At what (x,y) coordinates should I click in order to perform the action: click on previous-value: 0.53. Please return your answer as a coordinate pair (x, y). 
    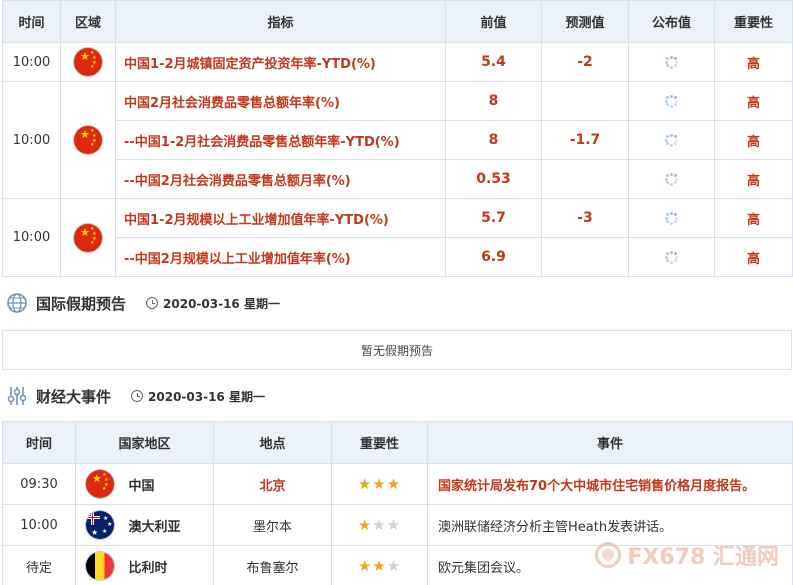
    Looking at the image, I should click on (493, 179).